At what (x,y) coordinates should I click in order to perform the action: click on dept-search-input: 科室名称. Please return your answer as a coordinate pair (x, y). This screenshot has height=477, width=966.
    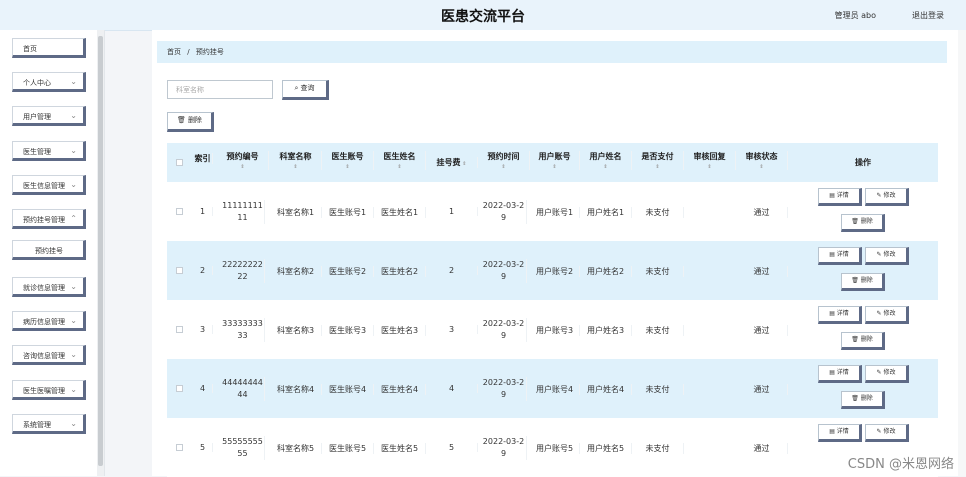
    Looking at the image, I should click on (220, 89).